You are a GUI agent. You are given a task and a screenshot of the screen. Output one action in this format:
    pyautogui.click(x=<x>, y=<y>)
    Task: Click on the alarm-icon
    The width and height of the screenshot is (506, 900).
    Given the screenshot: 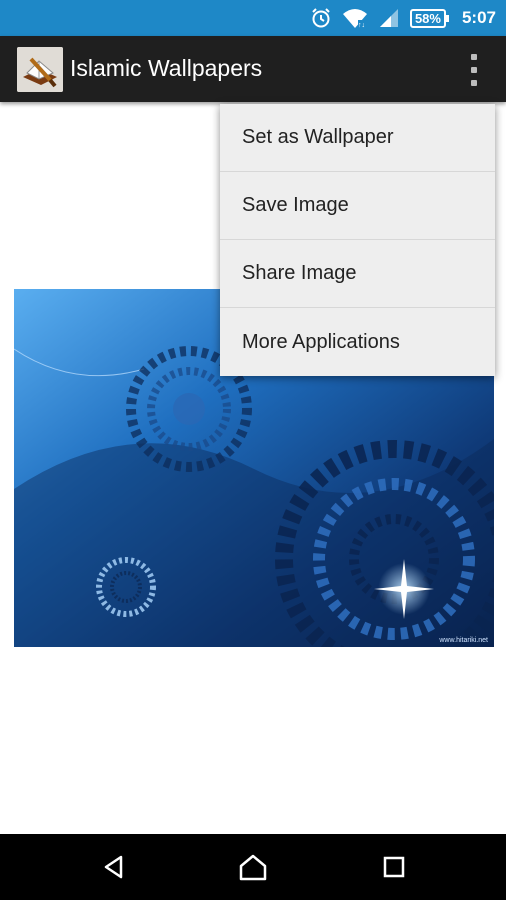 What is the action you would take?
    pyautogui.click(x=321, y=18)
    